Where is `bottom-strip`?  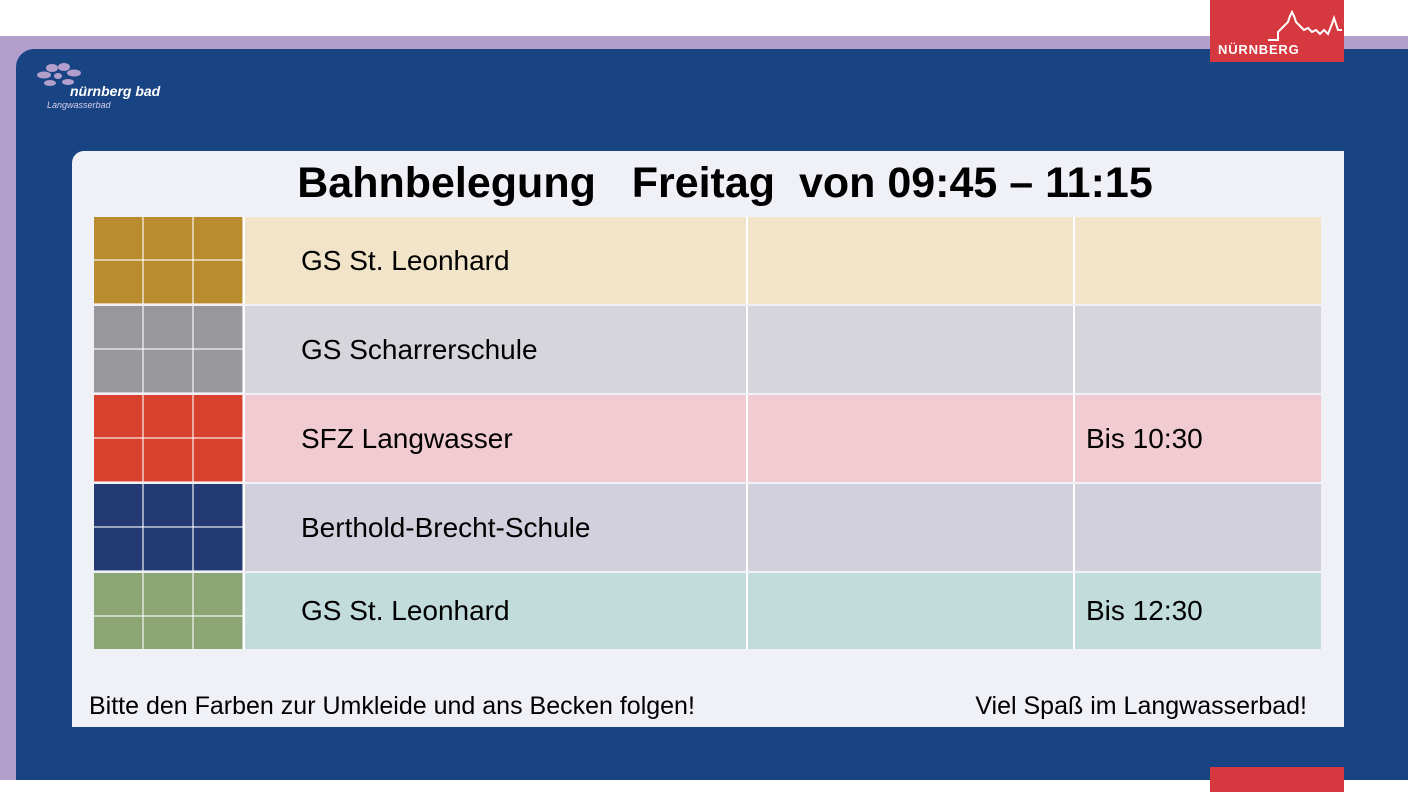
bottom-strip is located at coordinates (704, 786).